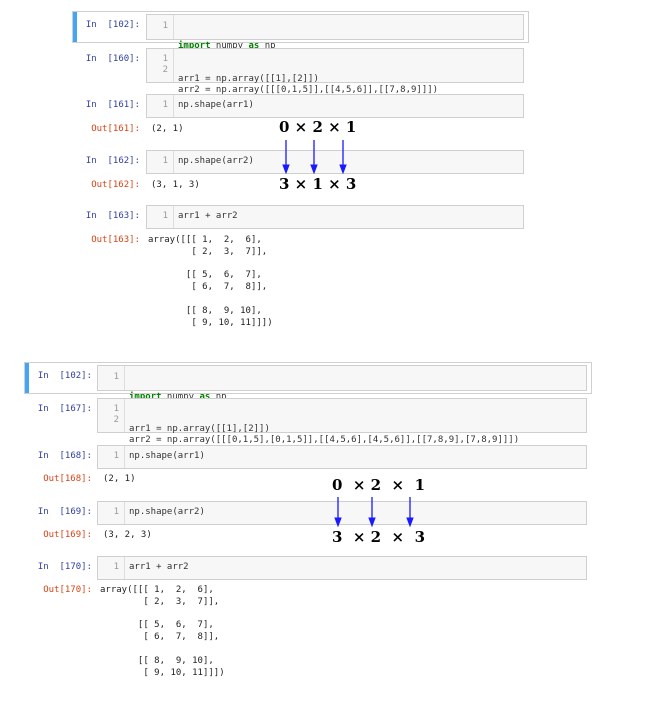 This screenshot has height=710, width=653. I want to click on broadcast-arrows, so click(374, 512).